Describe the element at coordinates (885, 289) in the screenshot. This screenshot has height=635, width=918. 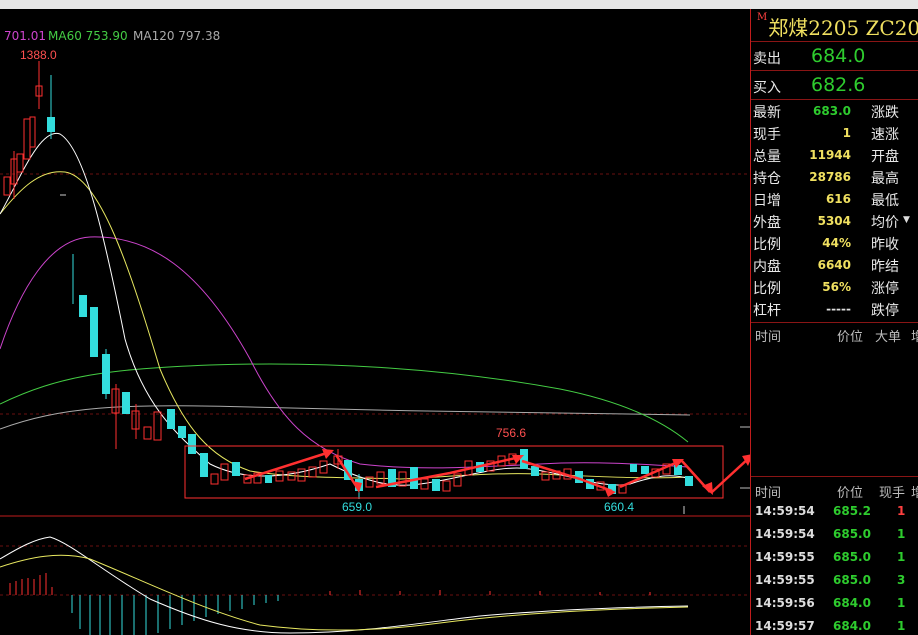
I see `row-label-right: 涨停` at that location.